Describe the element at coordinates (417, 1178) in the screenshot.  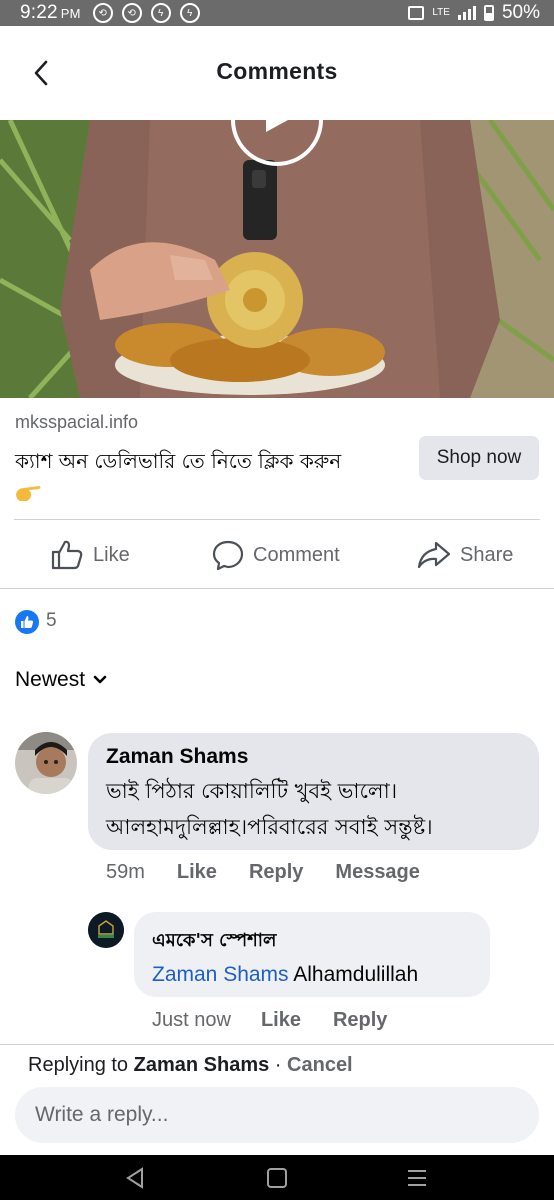
I see `nav-menu-icon` at that location.